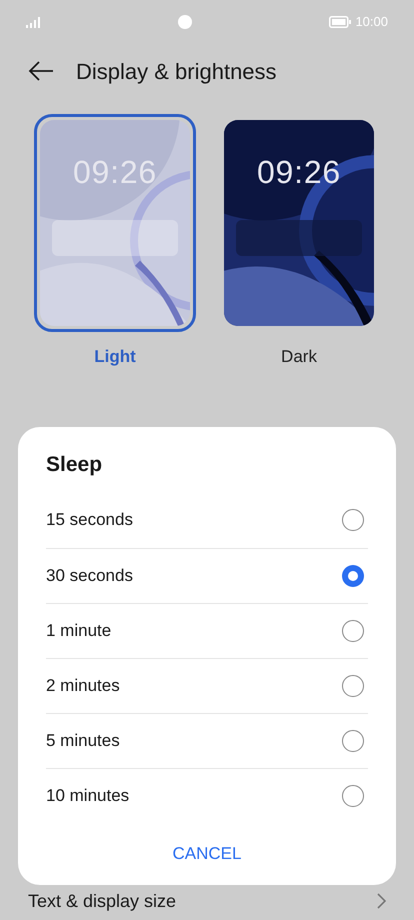 The image size is (414, 920). Describe the element at coordinates (89, 520) in the screenshot. I see `option-label: 15 seconds` at that location.